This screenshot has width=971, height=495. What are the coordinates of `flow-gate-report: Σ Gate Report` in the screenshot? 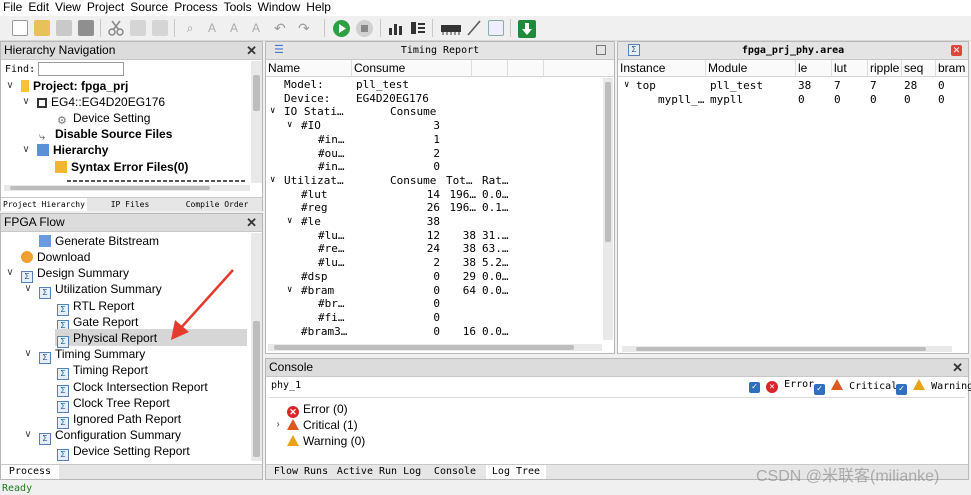 It's located at (97, 323).